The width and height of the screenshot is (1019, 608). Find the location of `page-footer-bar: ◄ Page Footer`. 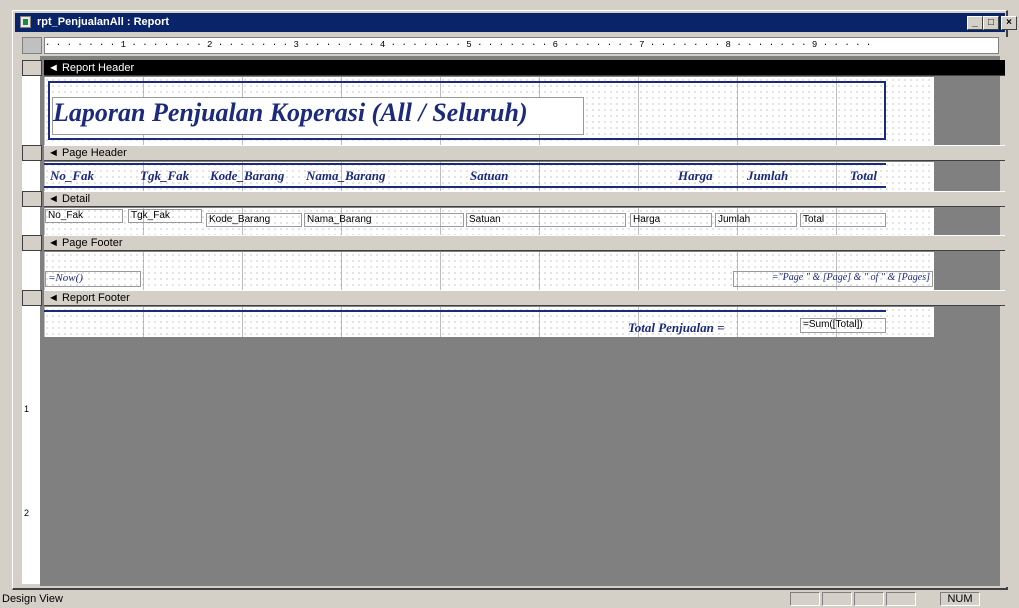

page-footer-bar: ◄ Page Footer is located at coordinates (524, 243).